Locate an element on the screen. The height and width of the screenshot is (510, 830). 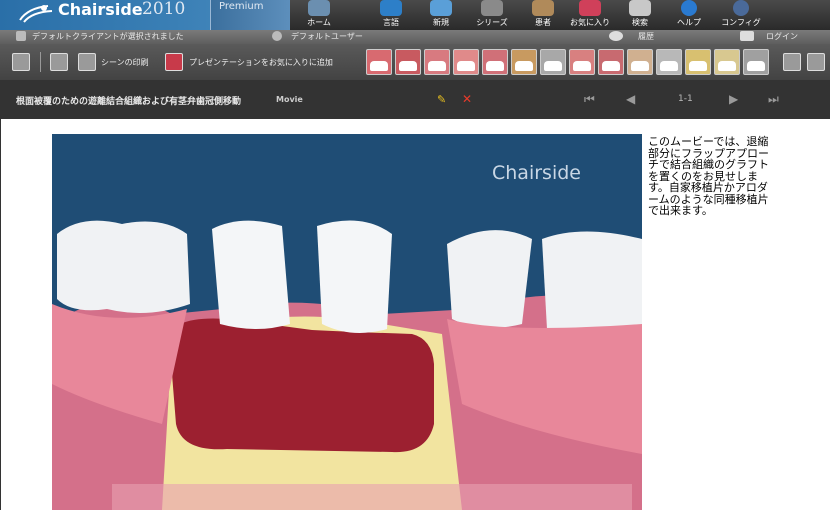
logo-area: Chairside 2010 Premium is located at coordinates (145, 15).